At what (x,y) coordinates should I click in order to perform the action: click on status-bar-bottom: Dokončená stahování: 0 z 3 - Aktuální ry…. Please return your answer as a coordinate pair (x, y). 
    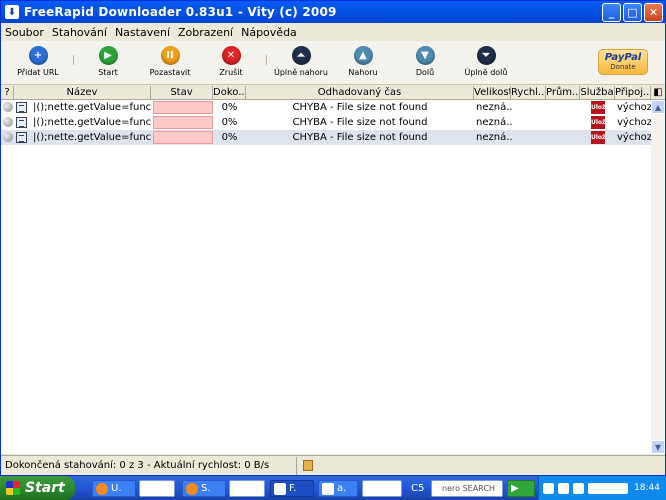
    Looking at the image, I should click on (333, 465).